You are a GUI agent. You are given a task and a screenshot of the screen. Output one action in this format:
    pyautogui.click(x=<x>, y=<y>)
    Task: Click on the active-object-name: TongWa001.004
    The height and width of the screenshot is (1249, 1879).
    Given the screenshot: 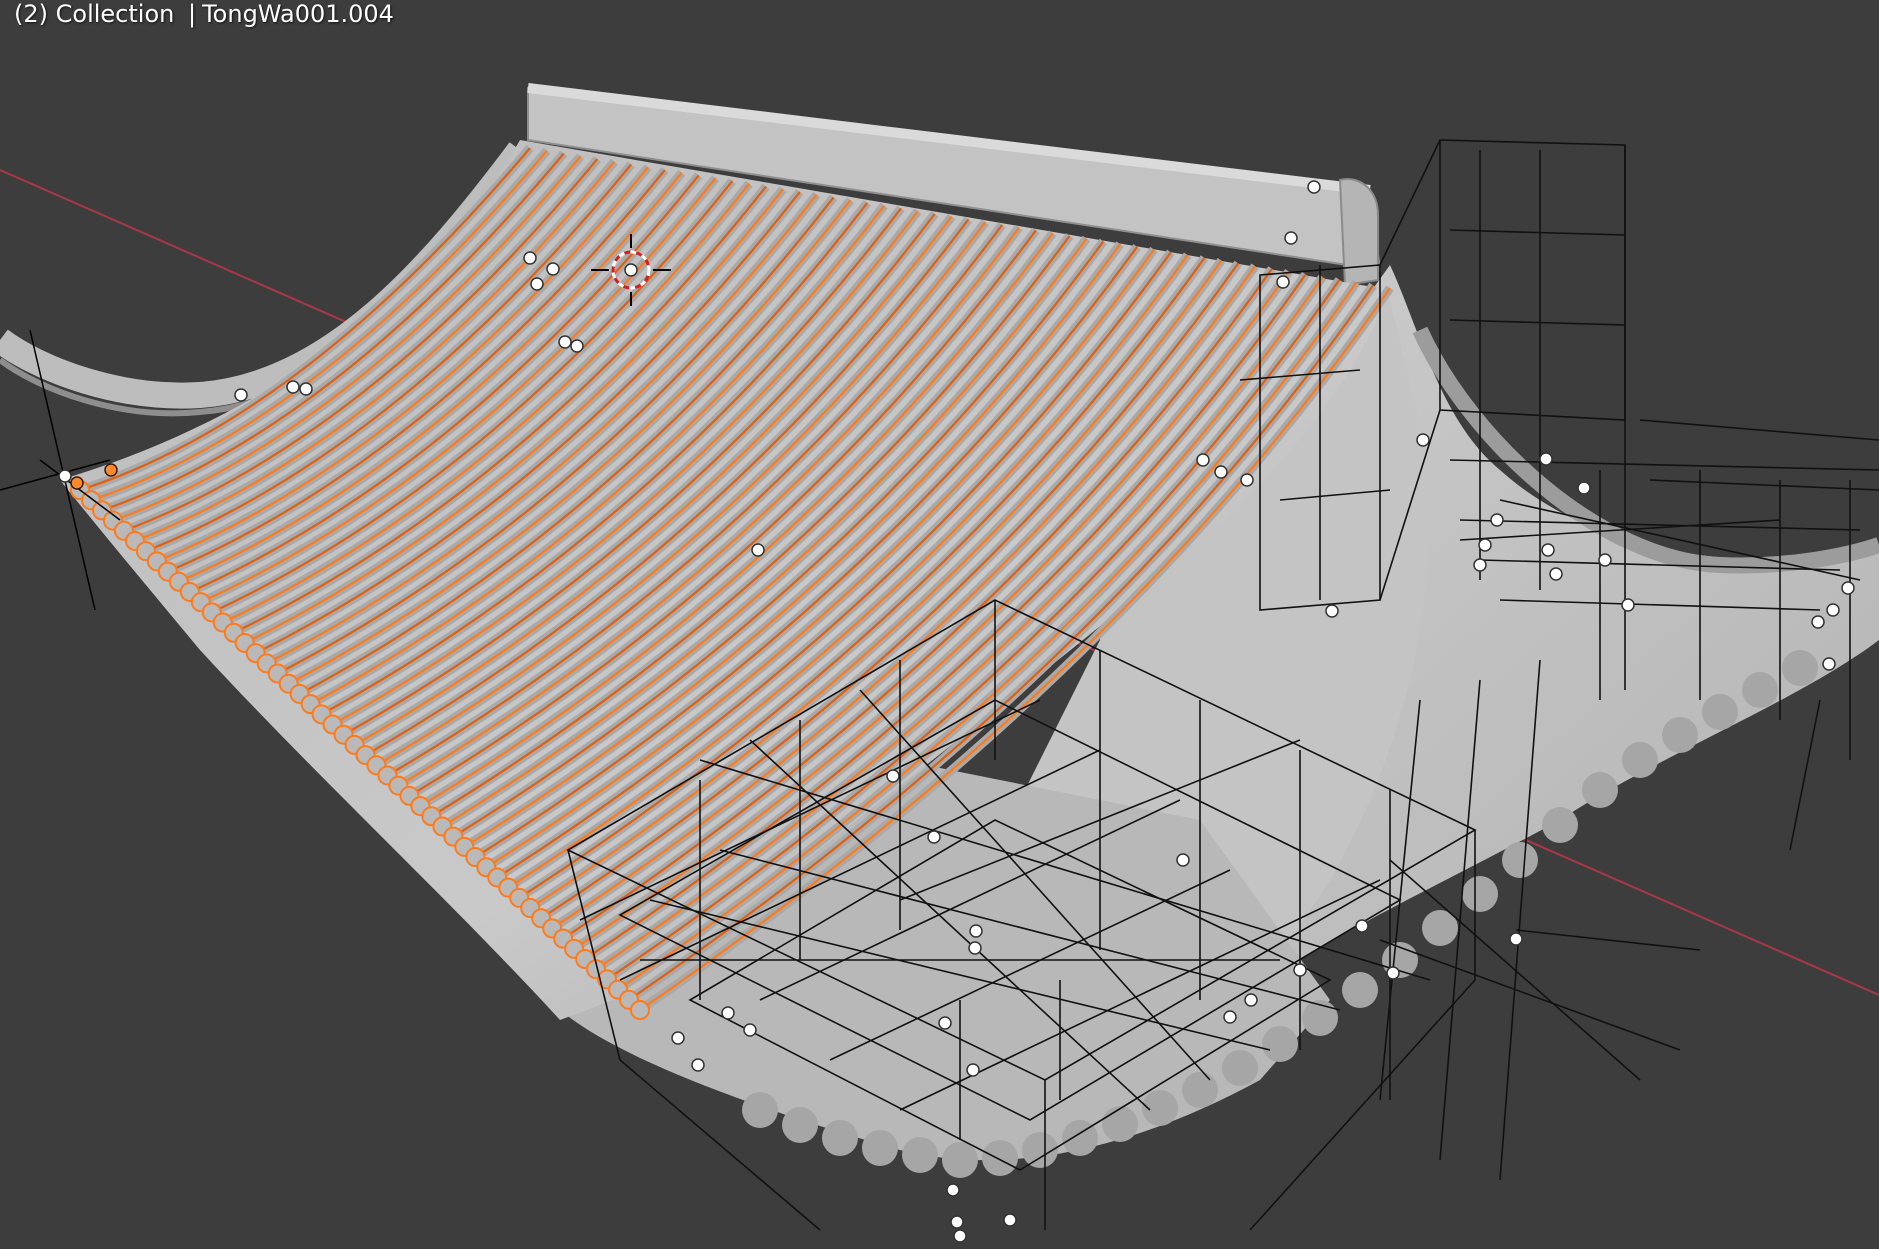 What is the action you would take?
    pyautogui.click(x=298, y=14)
    